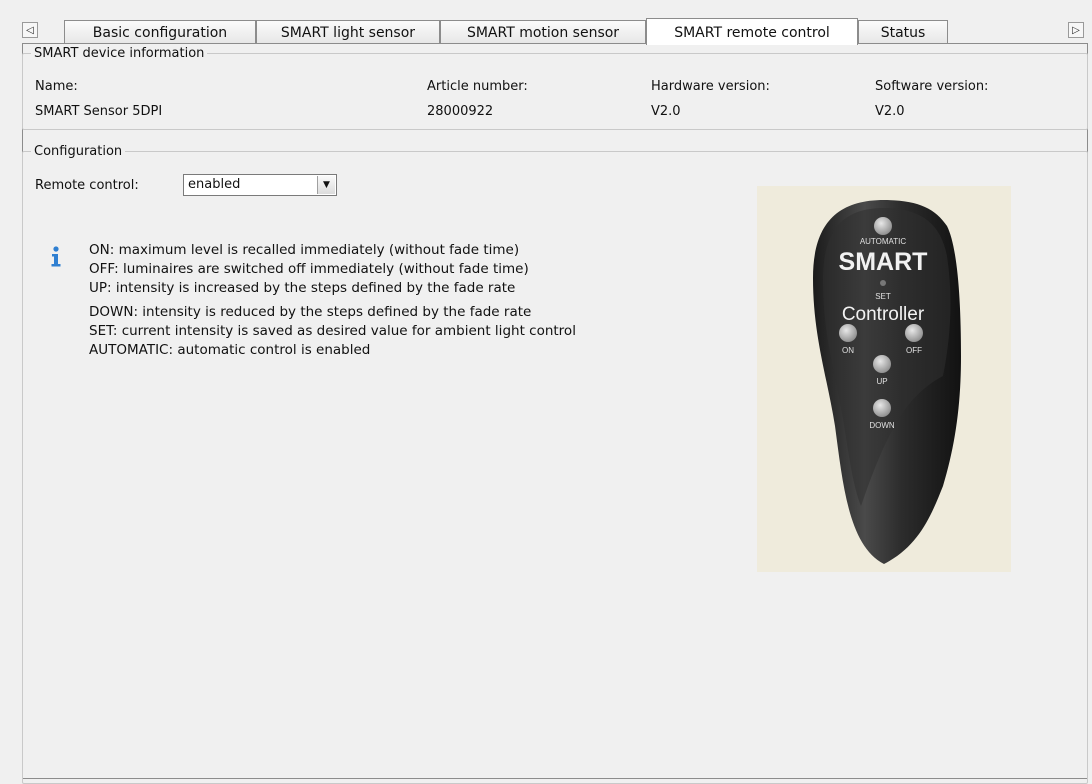 This screenshot has width=1092, height=784. What do you see at coordinates (460, 111) in the screenshot?
I see `article-number-value: 28000922` at bounding box center [460, 111].